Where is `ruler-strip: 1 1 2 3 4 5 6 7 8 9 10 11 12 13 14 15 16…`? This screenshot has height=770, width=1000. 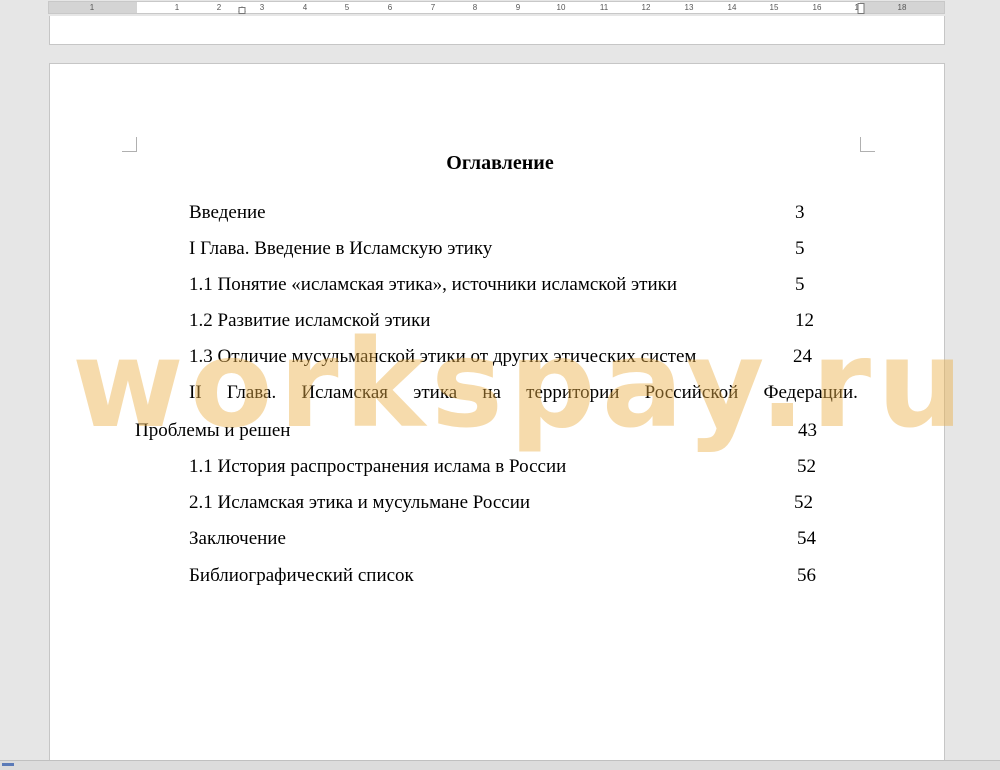
ruler-strip: 1 1 2 3 4 5 6 7 8 9 10 11 12 13 14 15 16… is located at coordinates (496, 7).